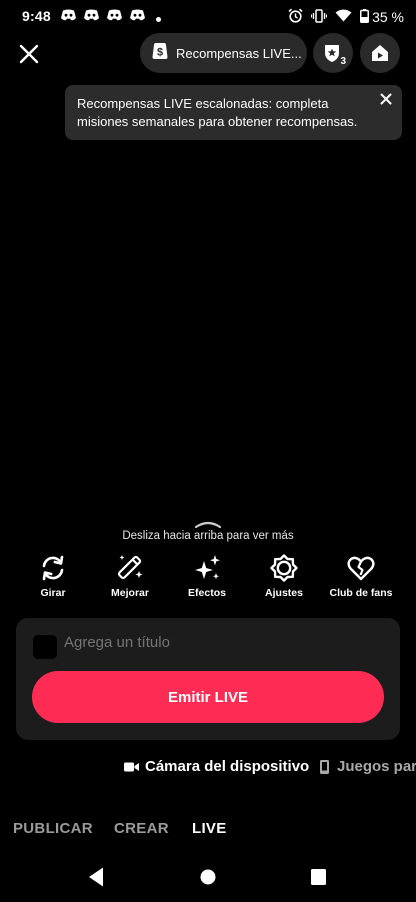  I want to click on nav-home-button, so click(208, 879).